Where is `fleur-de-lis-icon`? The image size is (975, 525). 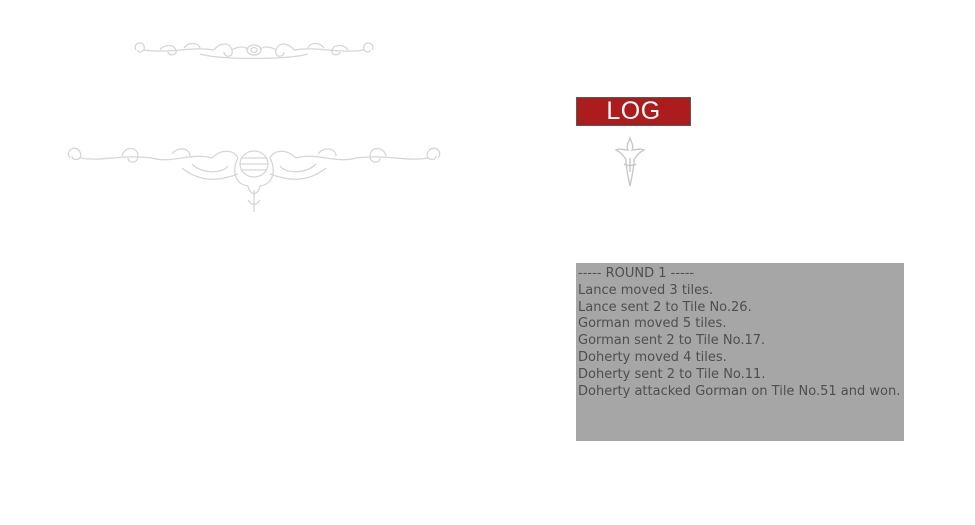
fleur-de-lis-icon is located at coordinates (630, 161).